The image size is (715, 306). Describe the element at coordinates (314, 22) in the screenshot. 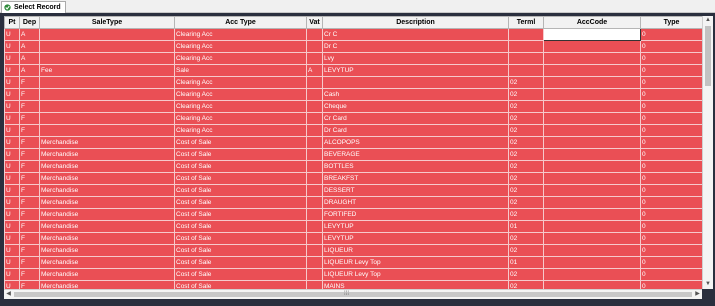

I see `col-vat-header: Vat` at that location.